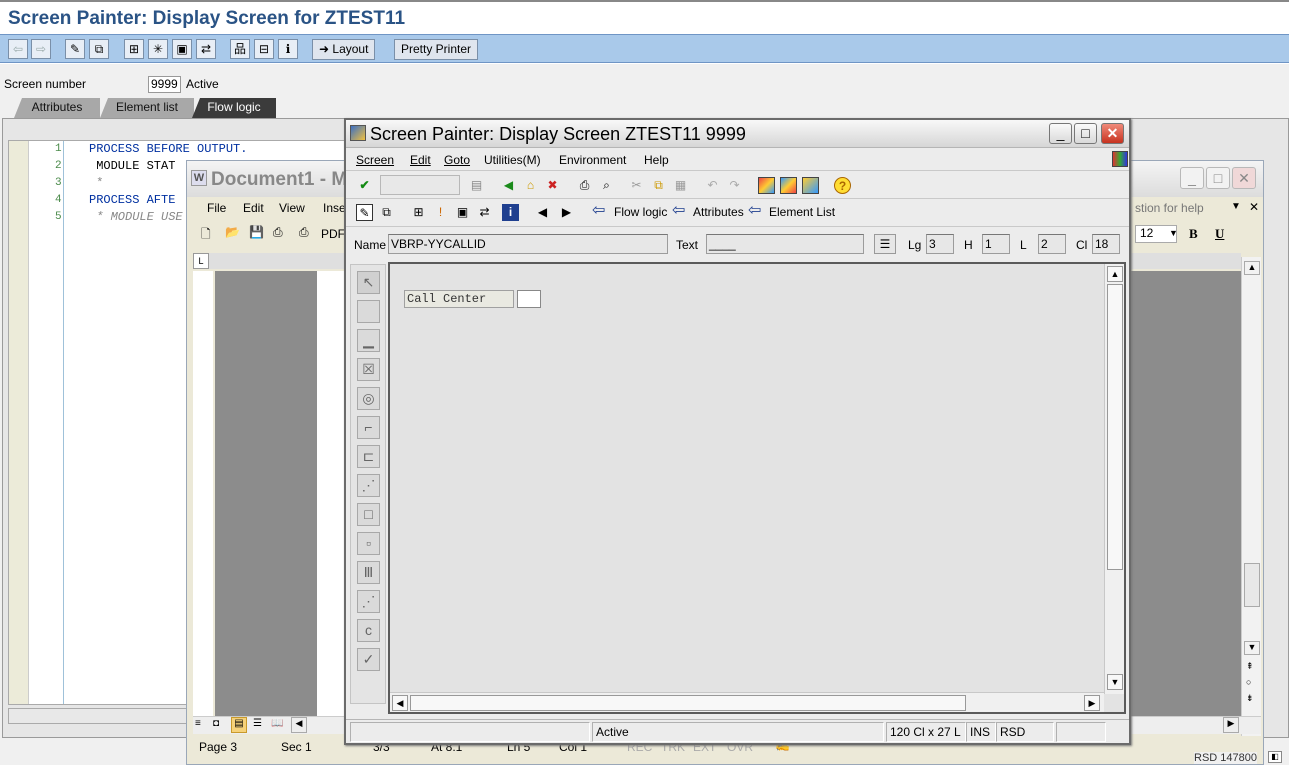  I want to click on box-tool-icon: □, so click(368, 514).